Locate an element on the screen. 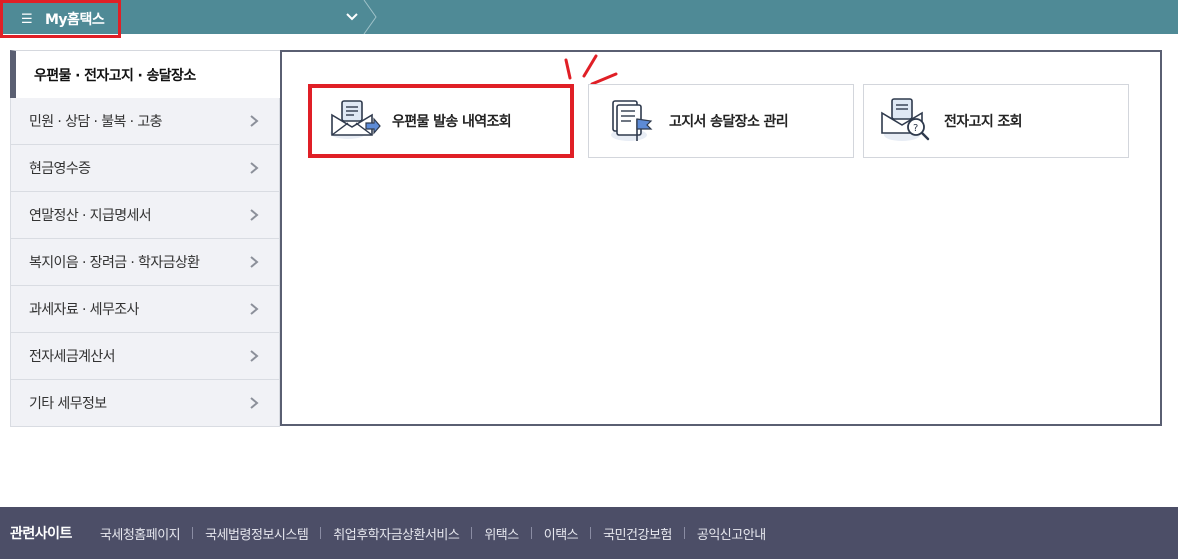 This screenshot has height=559, width=1178. footer-link: 국세법령정보시스템 is located at coordinates (257, 533).